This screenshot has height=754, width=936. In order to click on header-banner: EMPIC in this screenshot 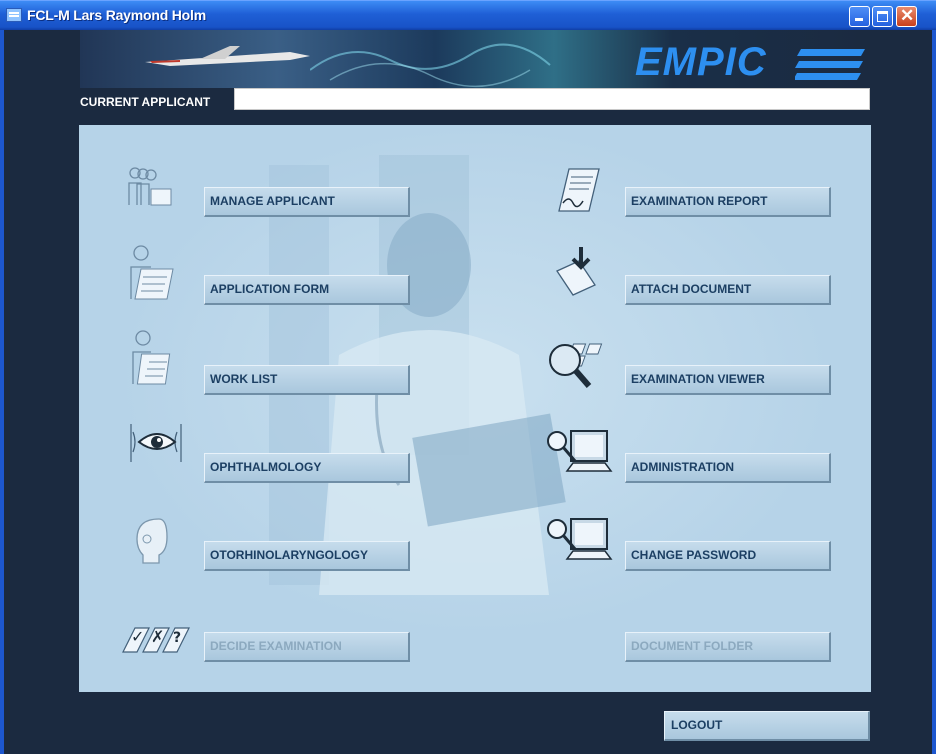, I will do `click(475, 59)`.